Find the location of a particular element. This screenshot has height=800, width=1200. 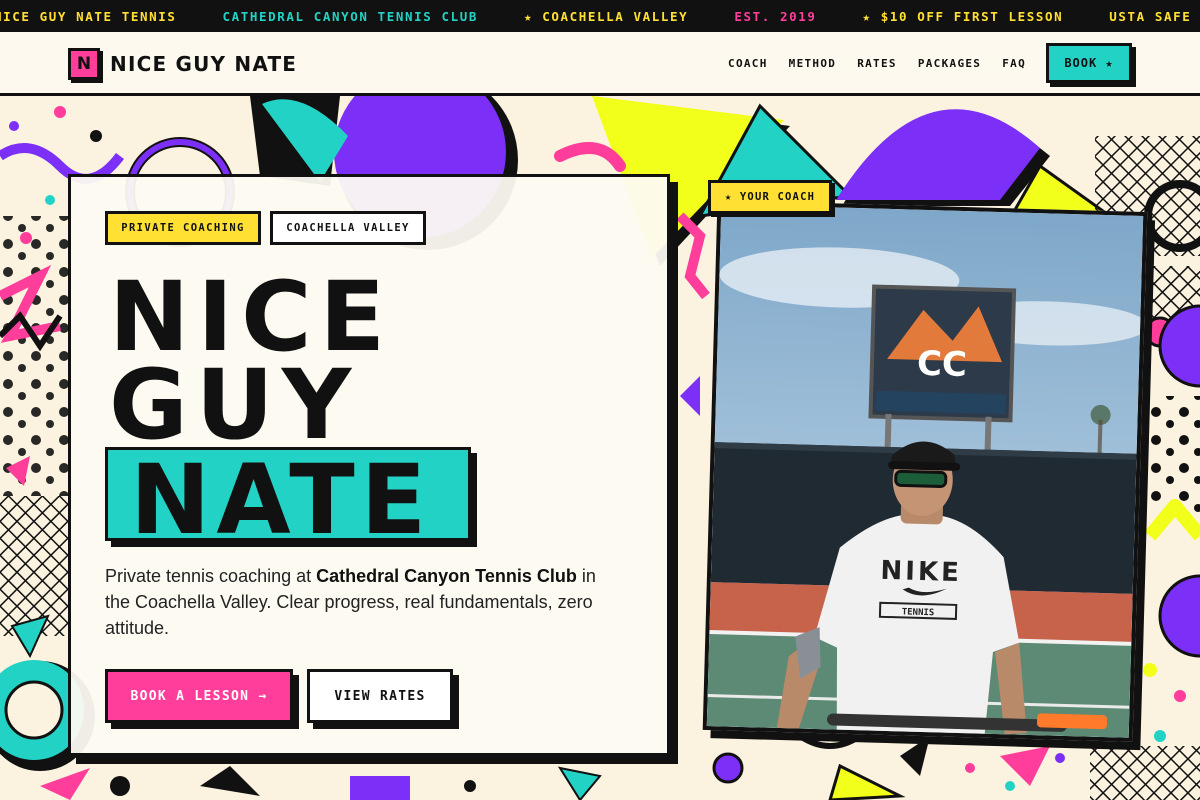

nav-link-rates: RATES is located at coordinates (877, 63).